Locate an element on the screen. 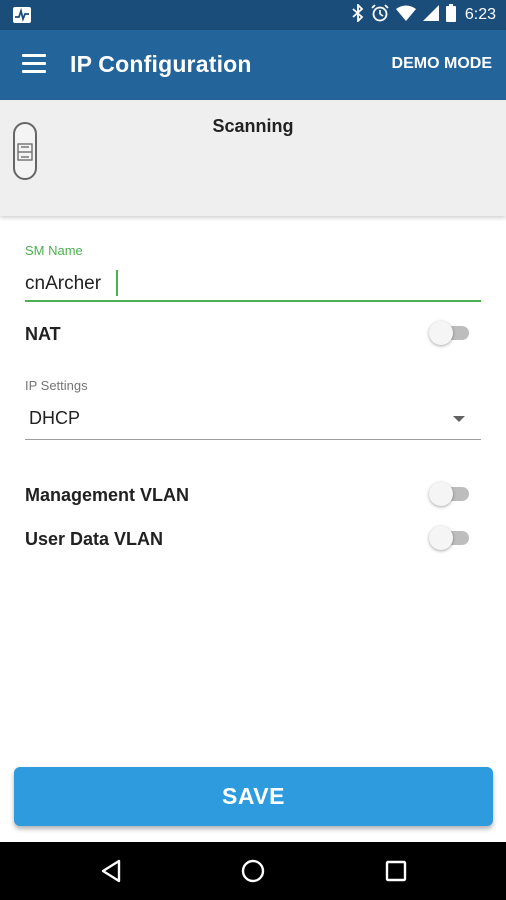 This screenshot has width=506, height=900. wifi-icon is located at coordinates (405, 15).